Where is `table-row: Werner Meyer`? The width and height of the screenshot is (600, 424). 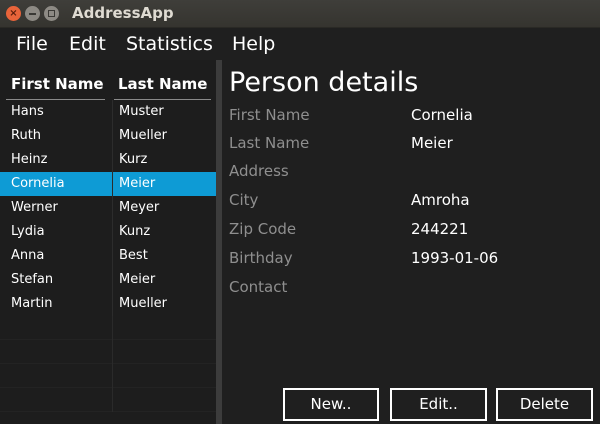
table-row: Werner Meyer is located at coordinates (108, 208).